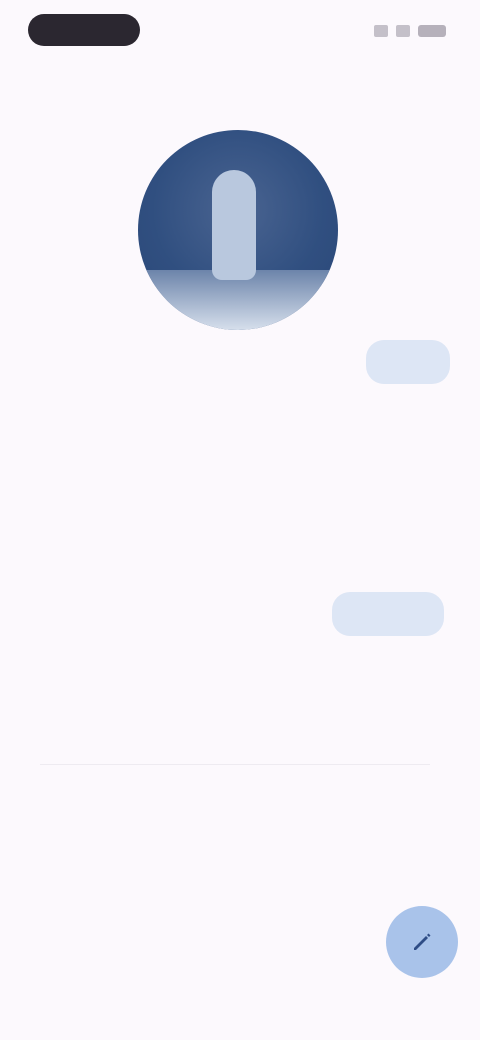  I want to click on avatar-figure, so click(234, 225).